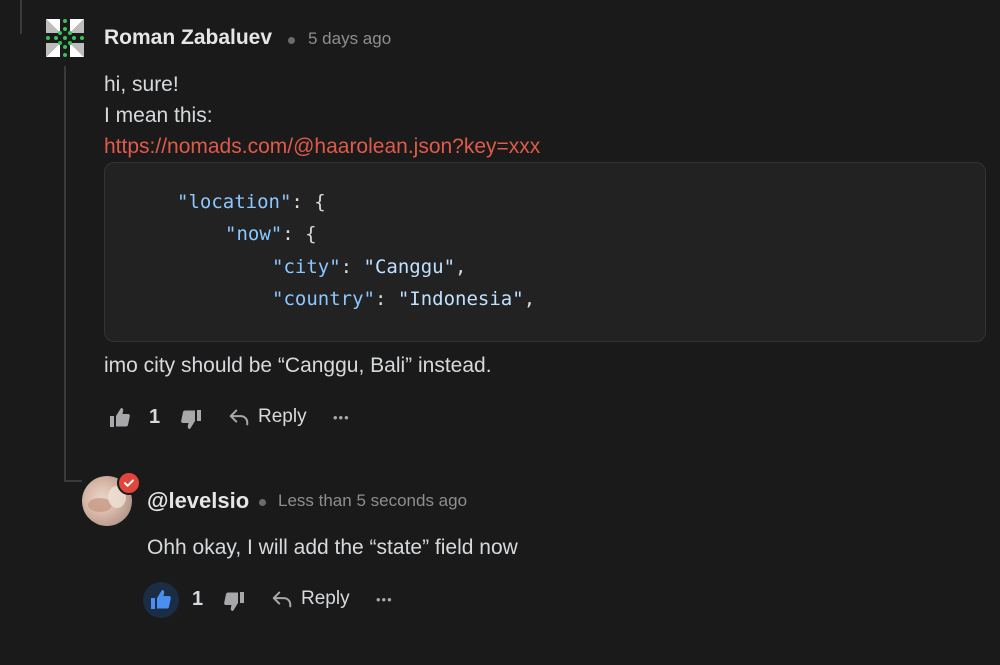  Describe the element at coordinates (65, 274) in the screenshot. I see `thread-line-comment1` at that location.